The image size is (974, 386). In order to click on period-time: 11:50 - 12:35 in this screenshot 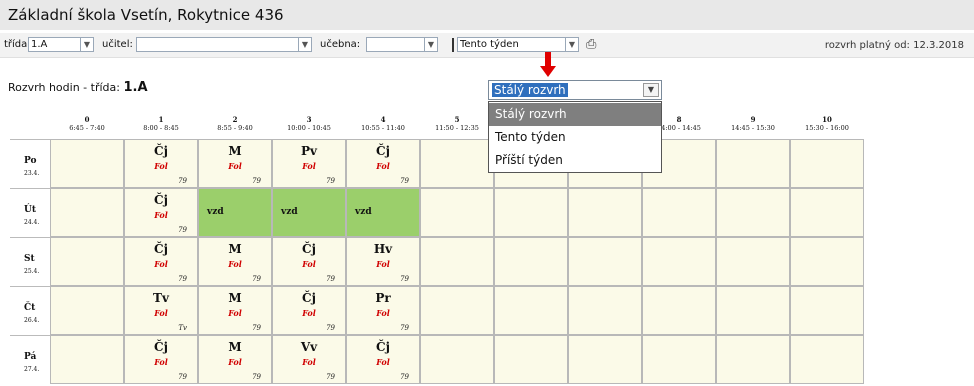, I will do `click(457, 128)`.